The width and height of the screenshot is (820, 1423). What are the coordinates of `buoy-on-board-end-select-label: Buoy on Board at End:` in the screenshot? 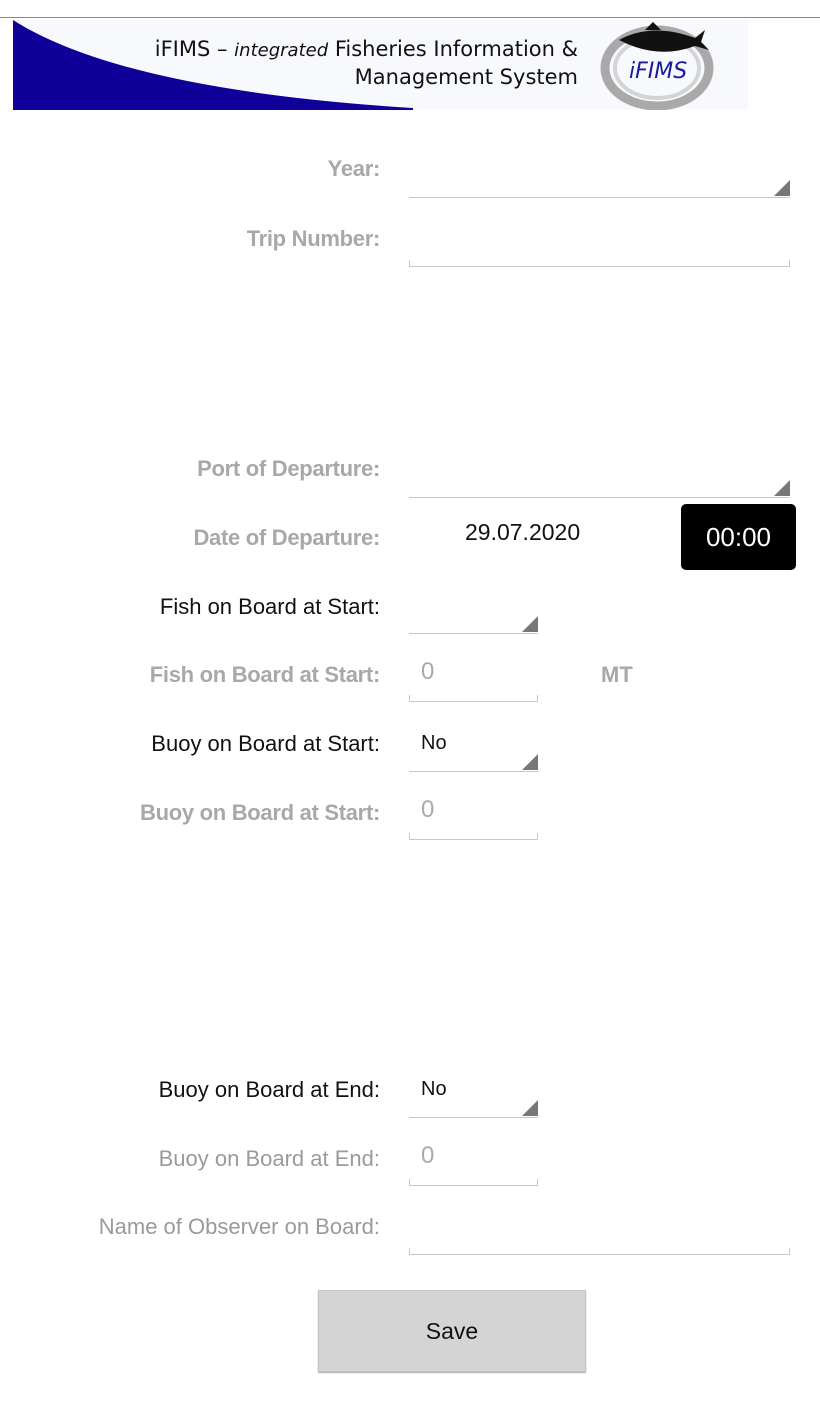 It's located at (269, 1089).